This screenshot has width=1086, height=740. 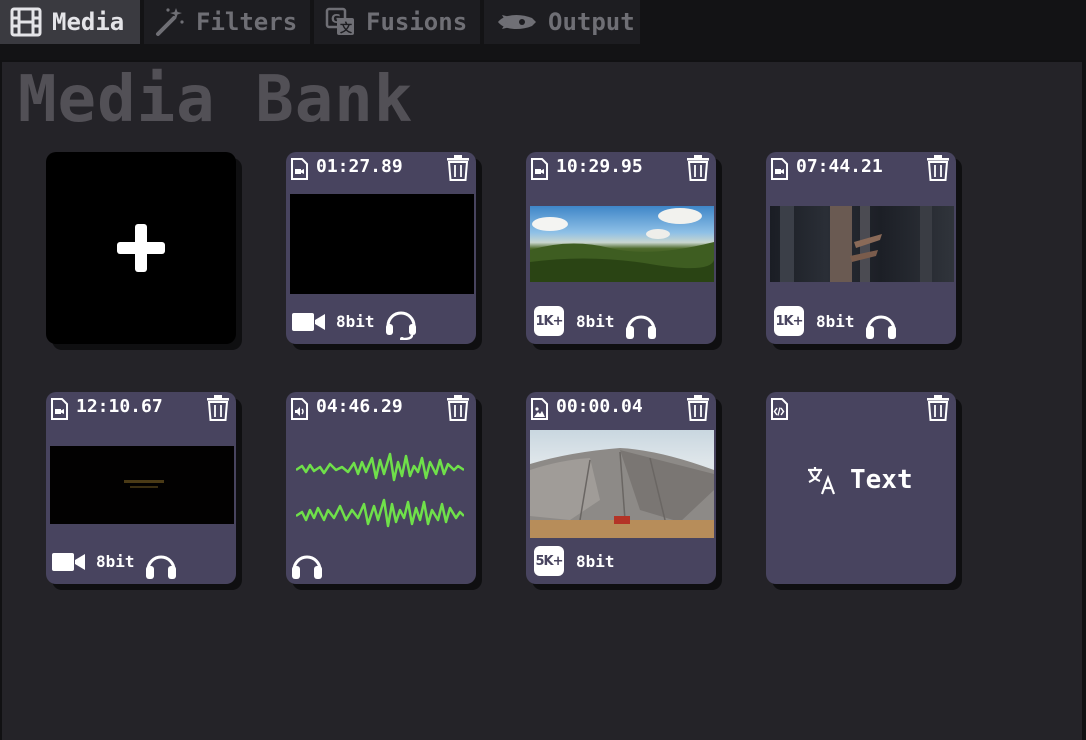 I want to click on image-file-icon, so click(x=539, y=409).